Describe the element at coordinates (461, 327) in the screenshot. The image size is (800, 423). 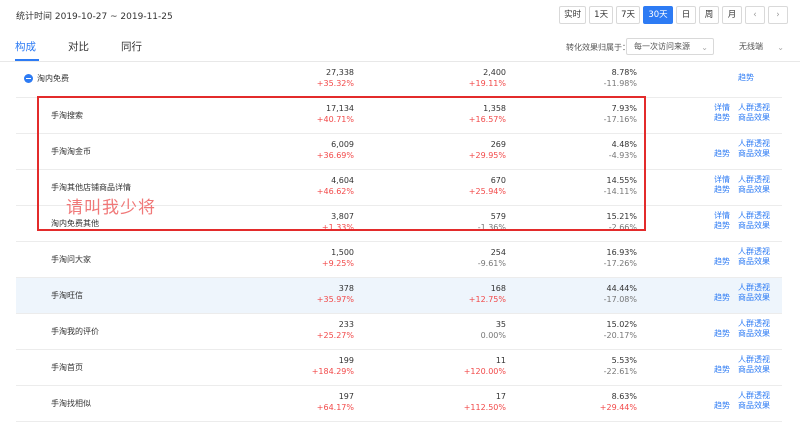
I see `metric-cell-2: 35 0.00%` at that location.